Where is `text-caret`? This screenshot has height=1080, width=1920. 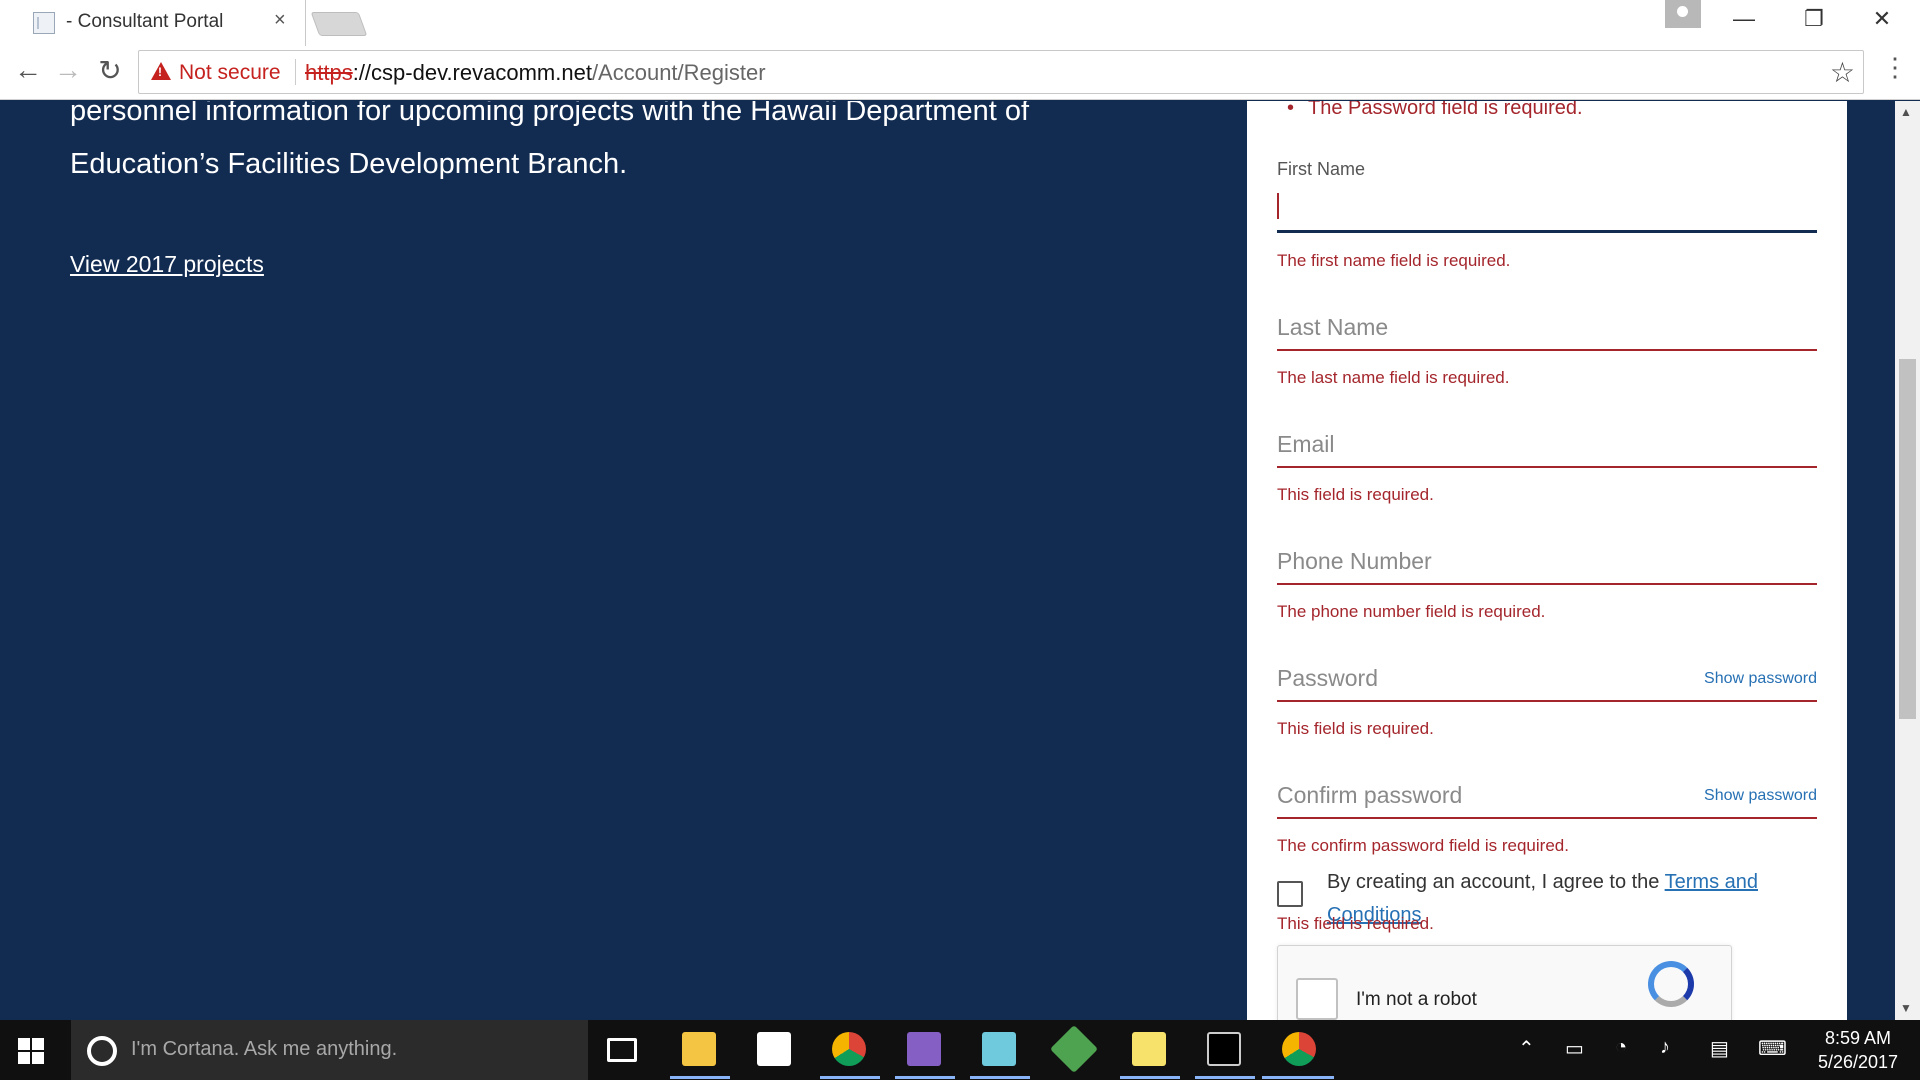 text-caret is located at coordinates (1278, 206).